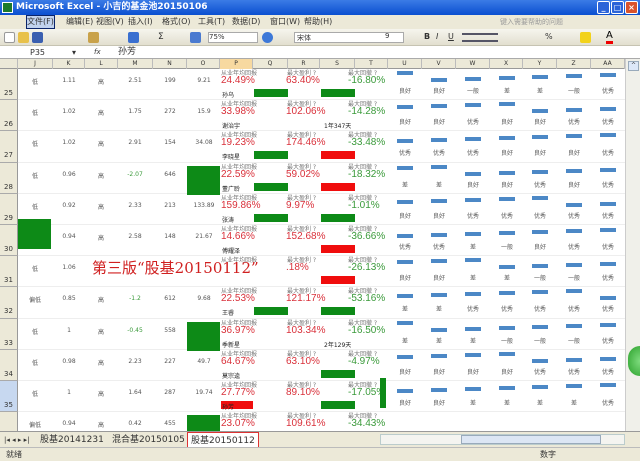 Image resolution: width=640 pixels, height=462 pixels. Describe the element at coordinates (603, 7) in the screenshot. I see `minimize-button: _` at that location.